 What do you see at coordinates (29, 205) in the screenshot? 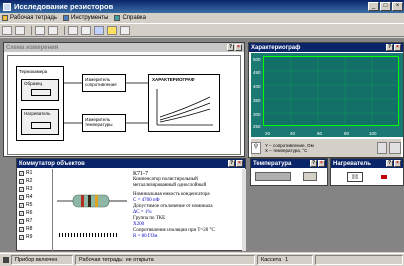
I see `list-item-label: R5` at bounding box center [29, 205].